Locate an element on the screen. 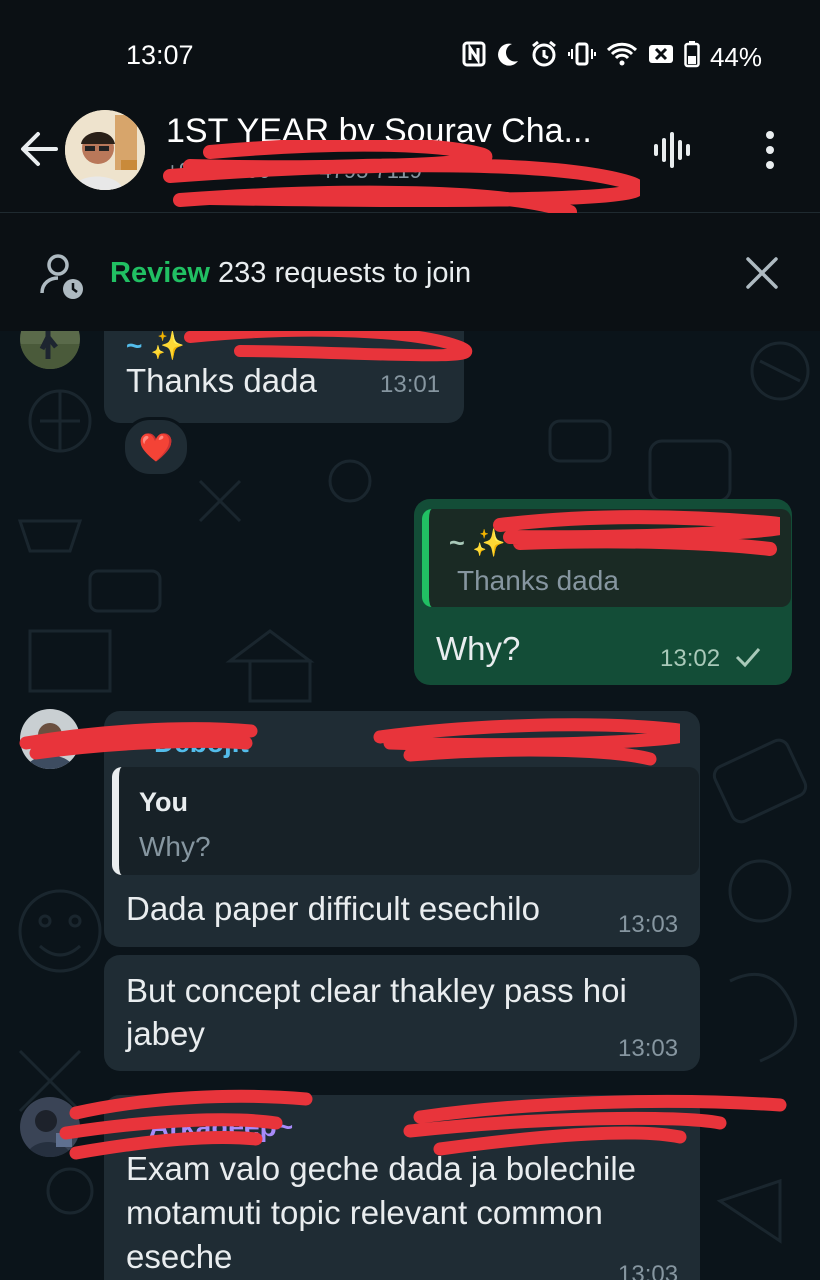 This screenshot has width=820, height=1280. sim-x-icon is located at coordinates (661, 57).